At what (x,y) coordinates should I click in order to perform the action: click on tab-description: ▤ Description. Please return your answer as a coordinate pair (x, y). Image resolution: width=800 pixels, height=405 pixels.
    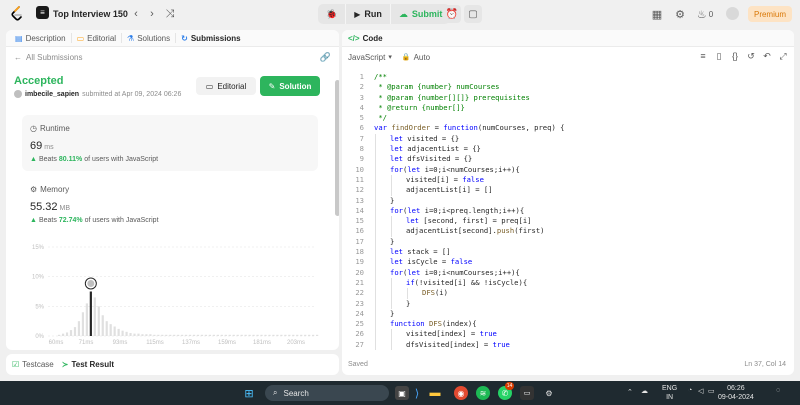
    Looking at the image, I should click on (40, 38).